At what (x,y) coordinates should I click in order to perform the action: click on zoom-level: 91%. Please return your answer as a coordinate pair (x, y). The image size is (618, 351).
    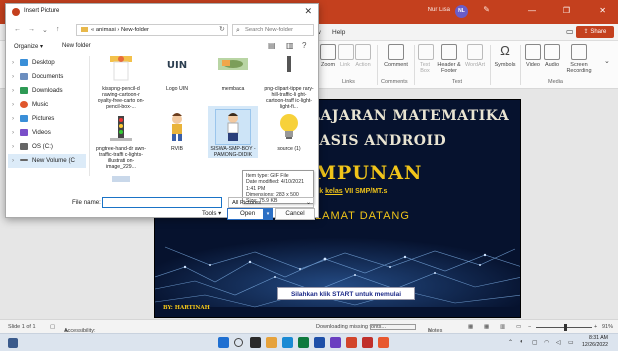
    Looking at the image, I should click on (607, 327).